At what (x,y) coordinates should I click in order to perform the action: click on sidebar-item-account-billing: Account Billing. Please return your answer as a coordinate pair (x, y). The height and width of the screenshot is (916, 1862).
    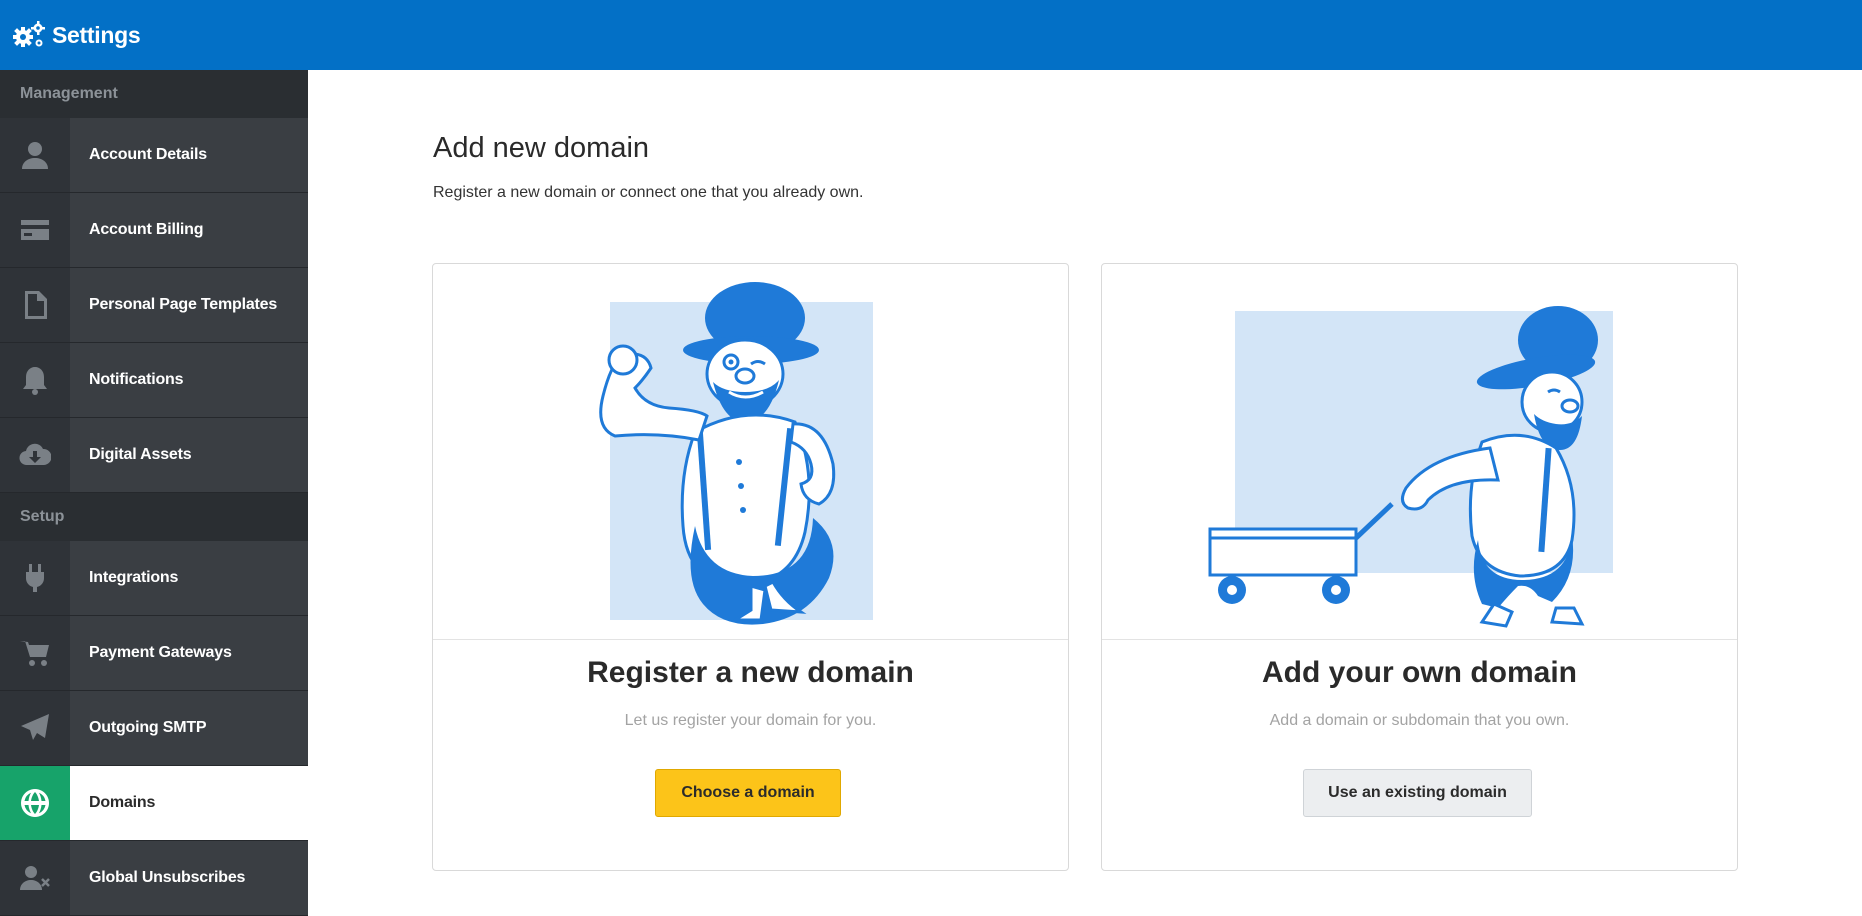
    Looking at the image, I should click on (154, 230).